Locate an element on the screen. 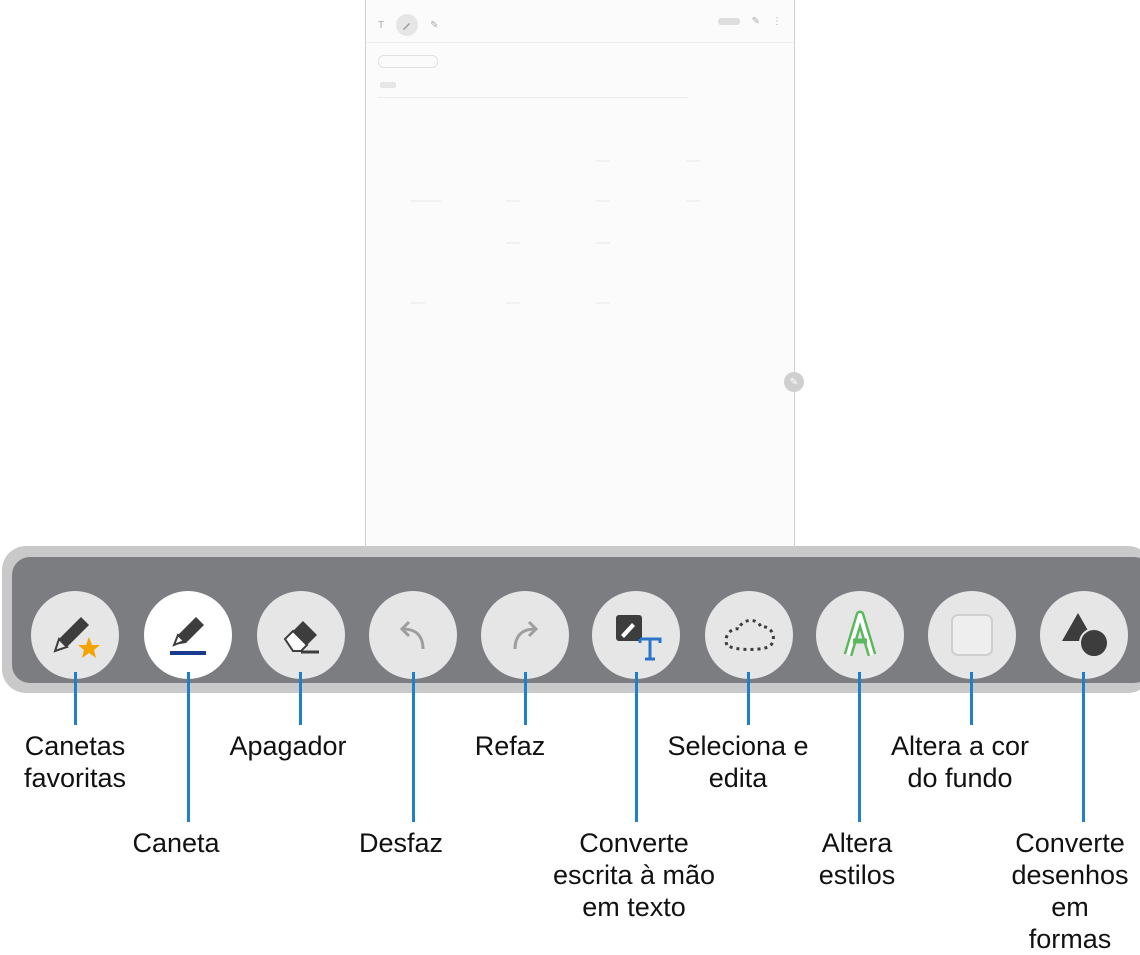 This screenshot has width=1140, height=955. note-mode-switcher: T ✎ is located at coordinates (408, 25).